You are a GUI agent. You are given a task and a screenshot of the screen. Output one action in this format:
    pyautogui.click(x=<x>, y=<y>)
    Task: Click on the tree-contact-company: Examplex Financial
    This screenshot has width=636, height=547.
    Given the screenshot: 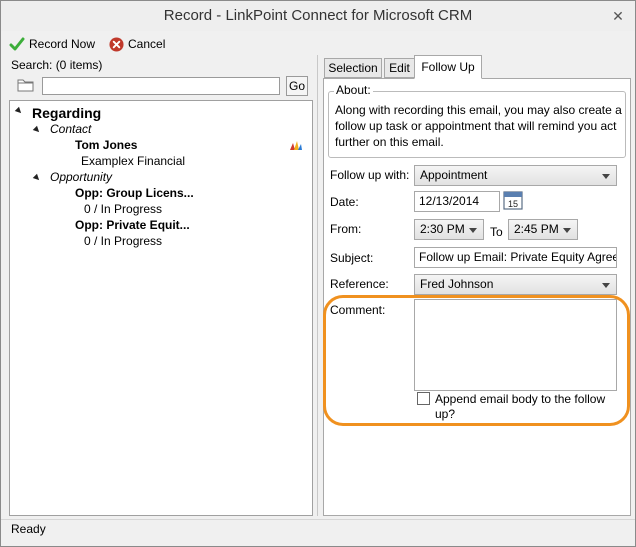 What is the action you would take?
    pyautogui.click(x=133, y=161)
    